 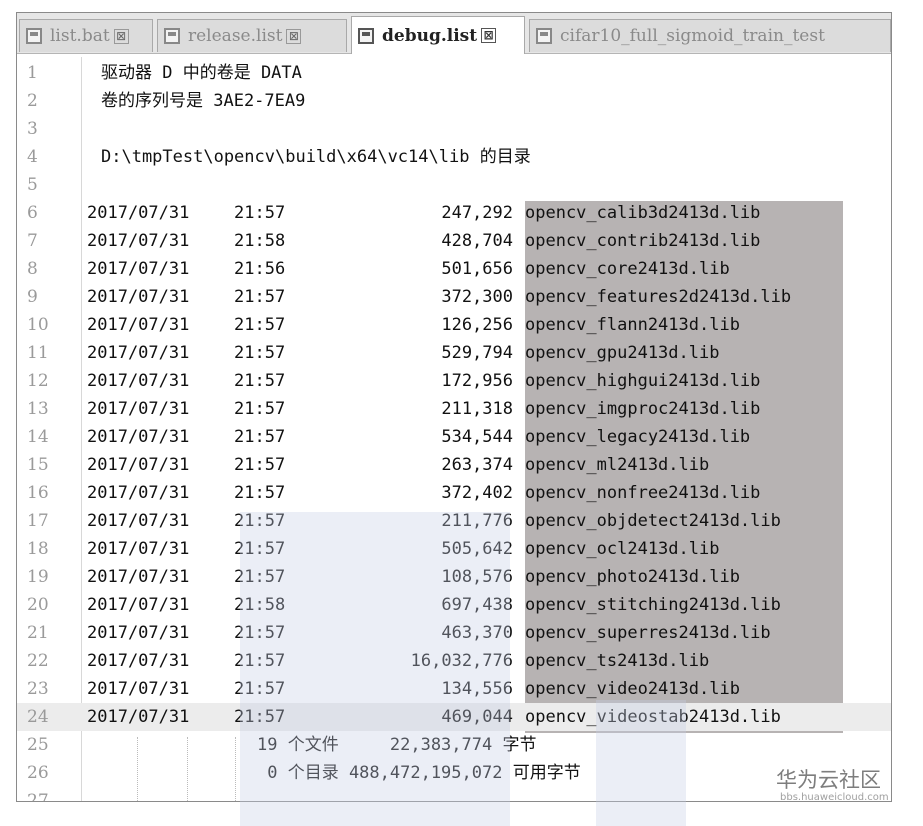 What do you see at coordinates (477, 213) in the screenshot?
I see `file-size: 247,292` at bounding box center [477, 213].